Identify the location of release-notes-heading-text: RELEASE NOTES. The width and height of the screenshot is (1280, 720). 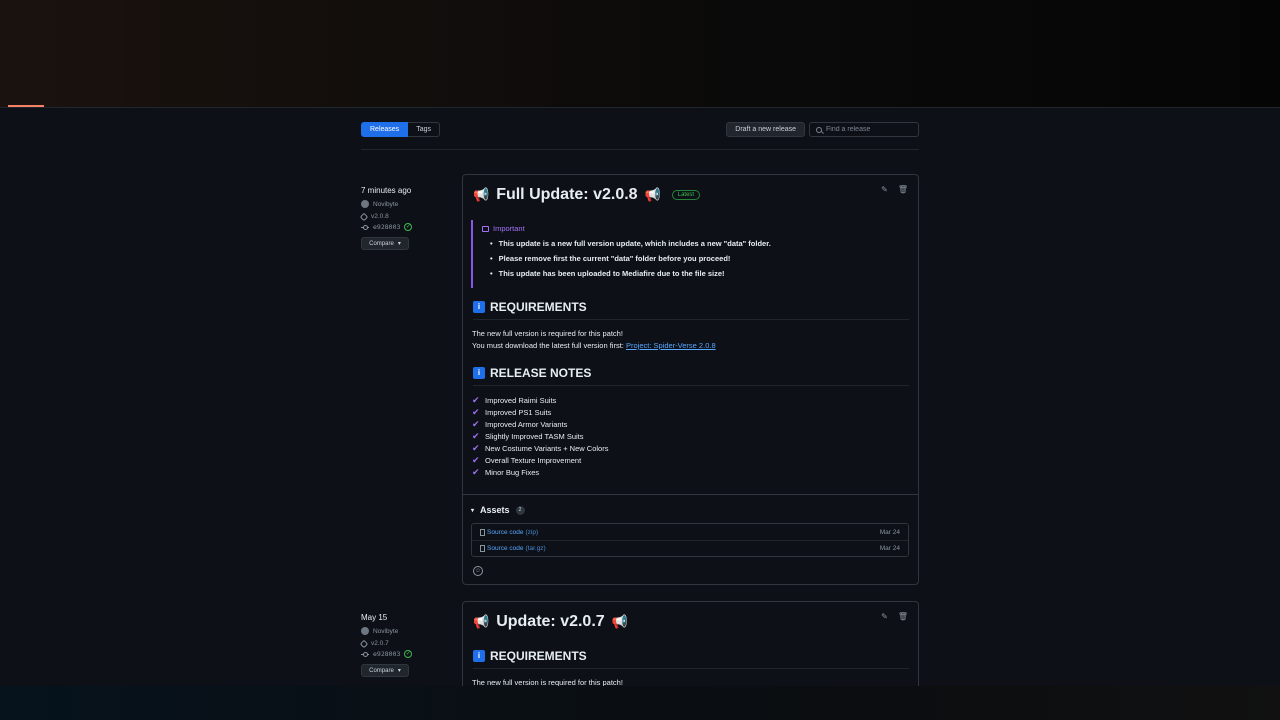
(541, 373).